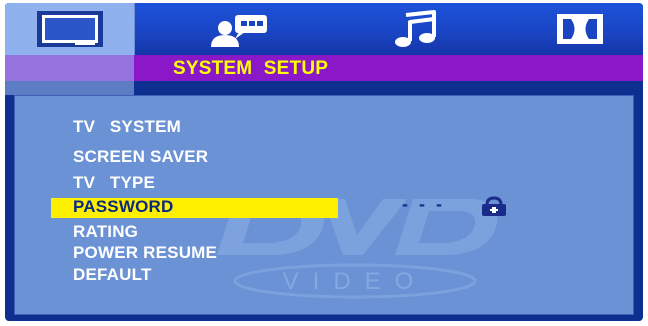  What do you see at coordinates (69, 75) in the screenshot?
I see `active-tab-indicator` at bounding box center [69, 75].